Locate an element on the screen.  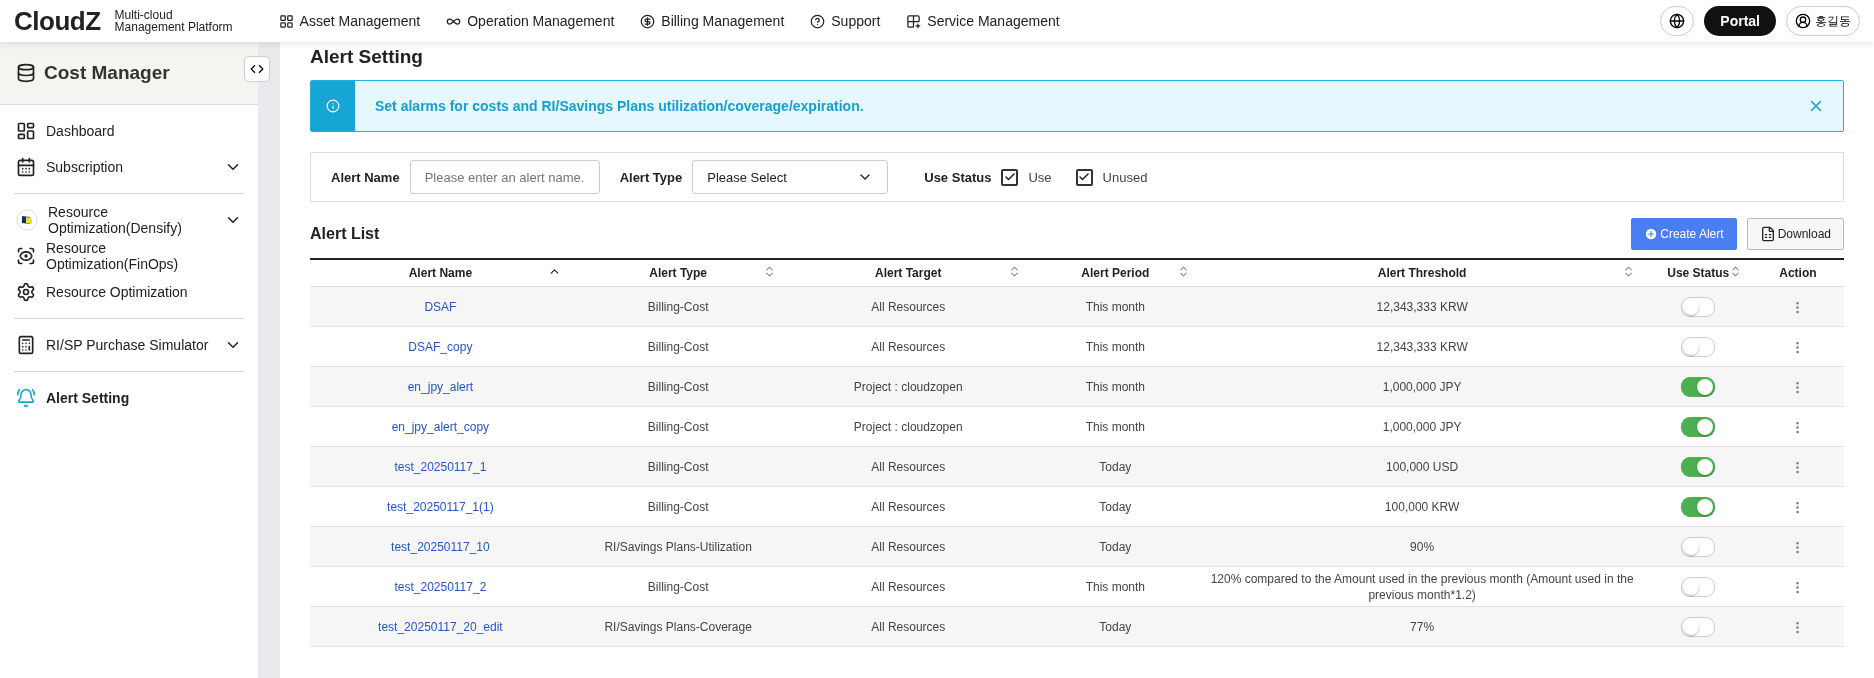
download-button: Download is located at coordinates (1795, 234).